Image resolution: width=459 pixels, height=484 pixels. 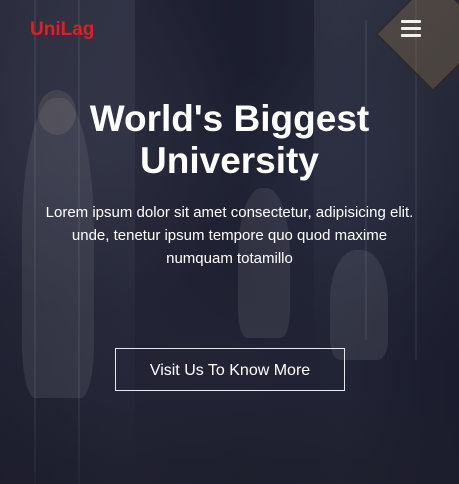 What do you see at coordinates (230, 369) in the screenshot?
I see `visit-button: Visit Us To Know More` at bounding box center [230, 369].